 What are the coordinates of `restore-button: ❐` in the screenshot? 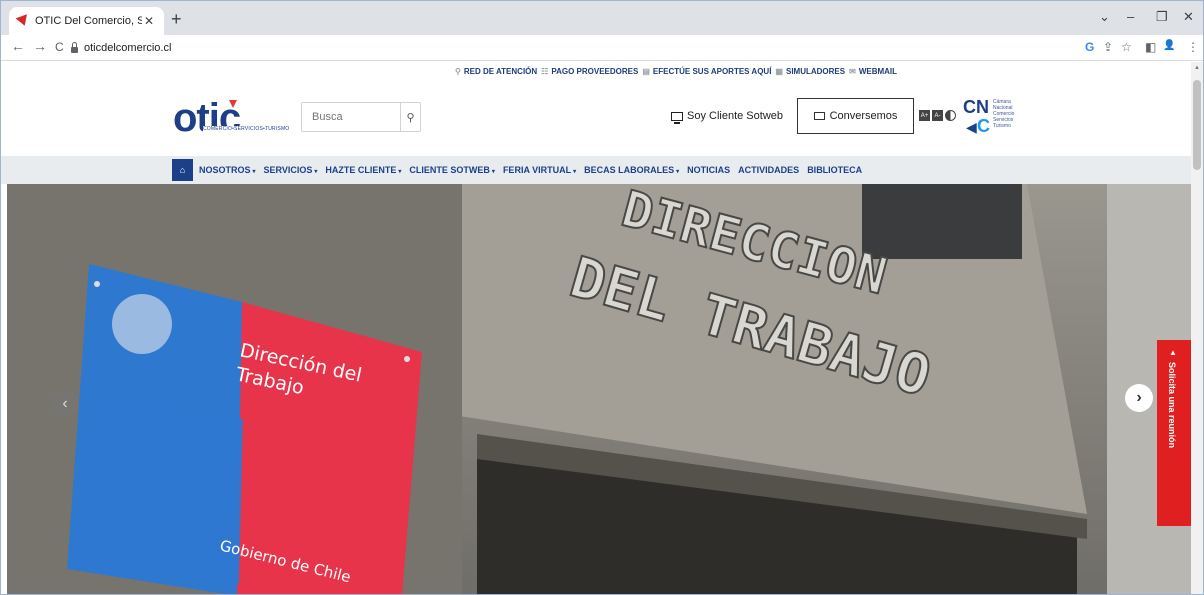 It's located at (1162, 17).